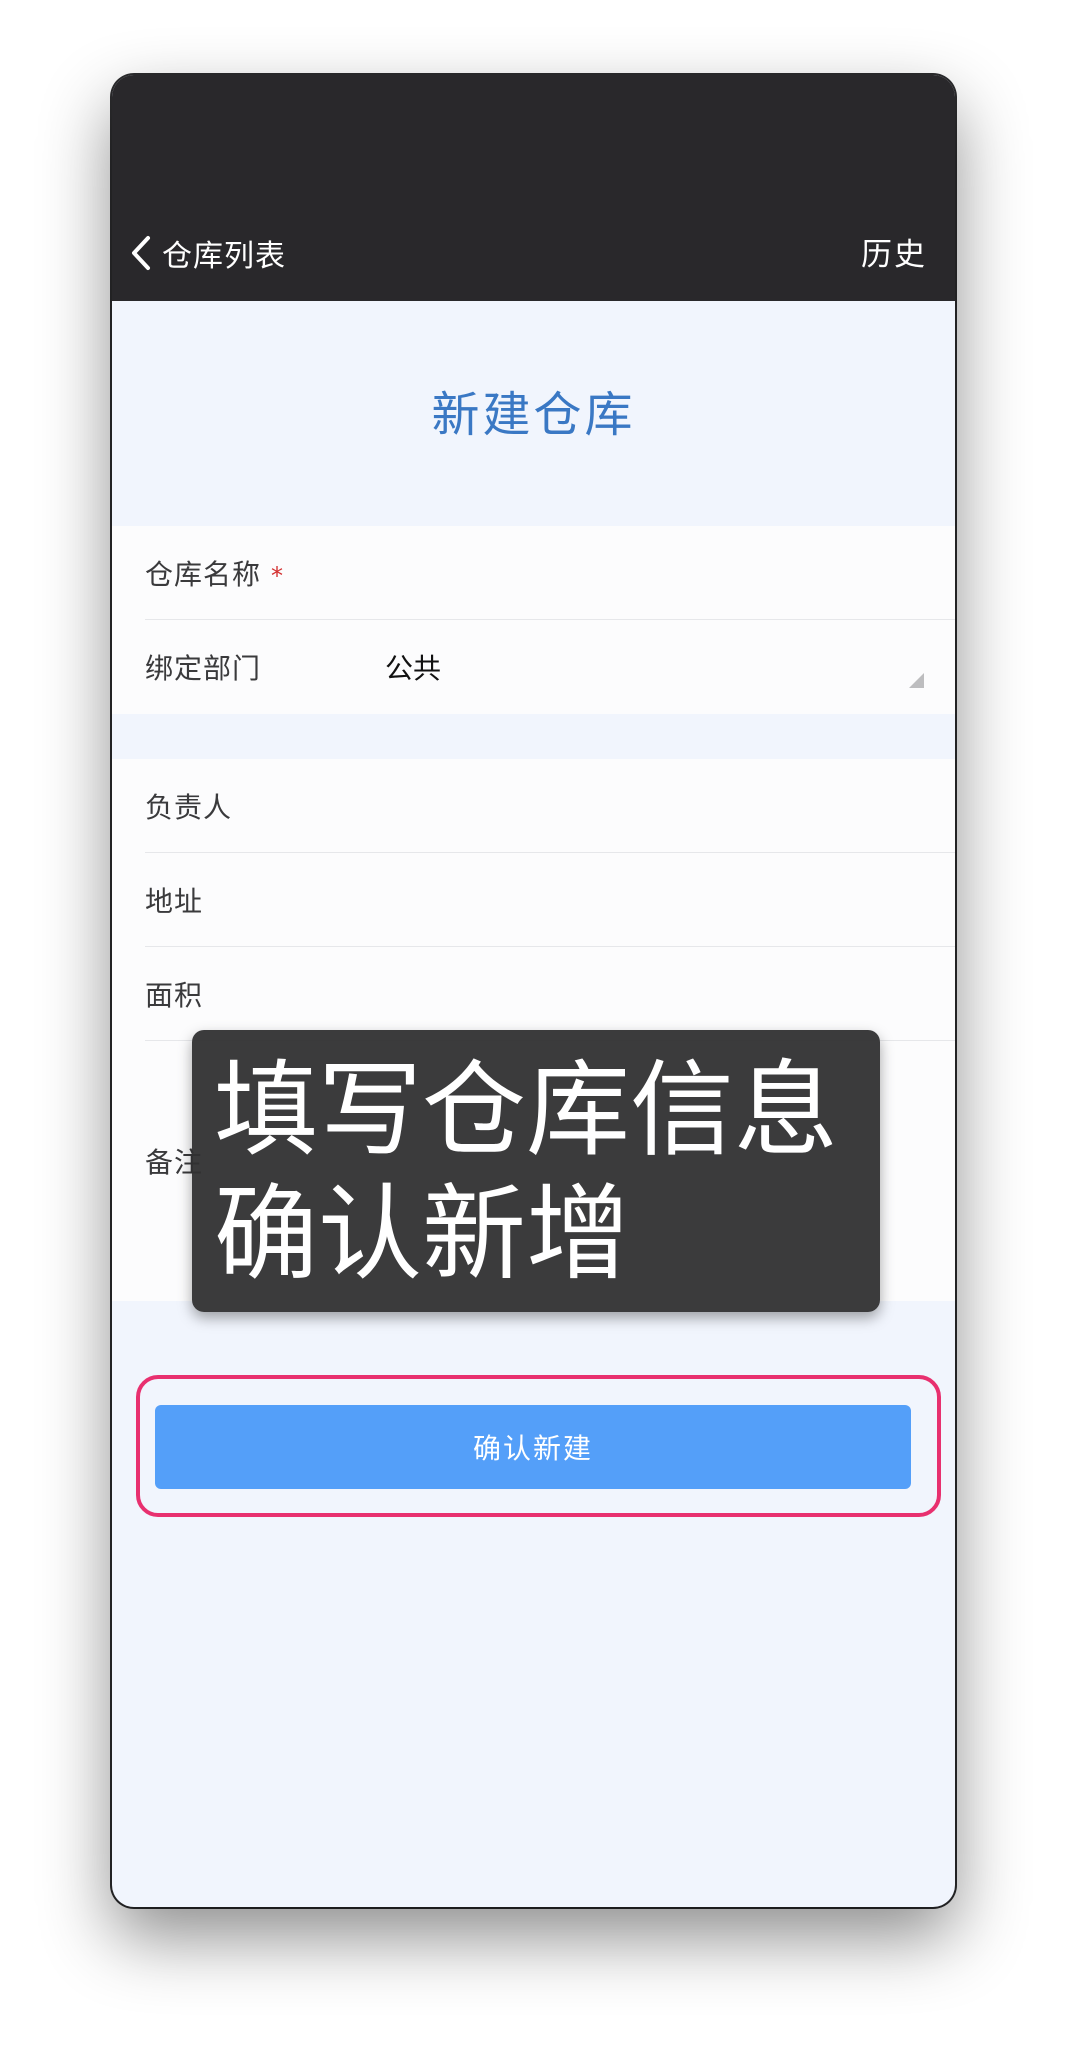 The image size is (1068, 2056). Describe the element at coordinates (215, 574) in the screenshot. I see `warehouse-name-label: 仓库名称 *` at that location.